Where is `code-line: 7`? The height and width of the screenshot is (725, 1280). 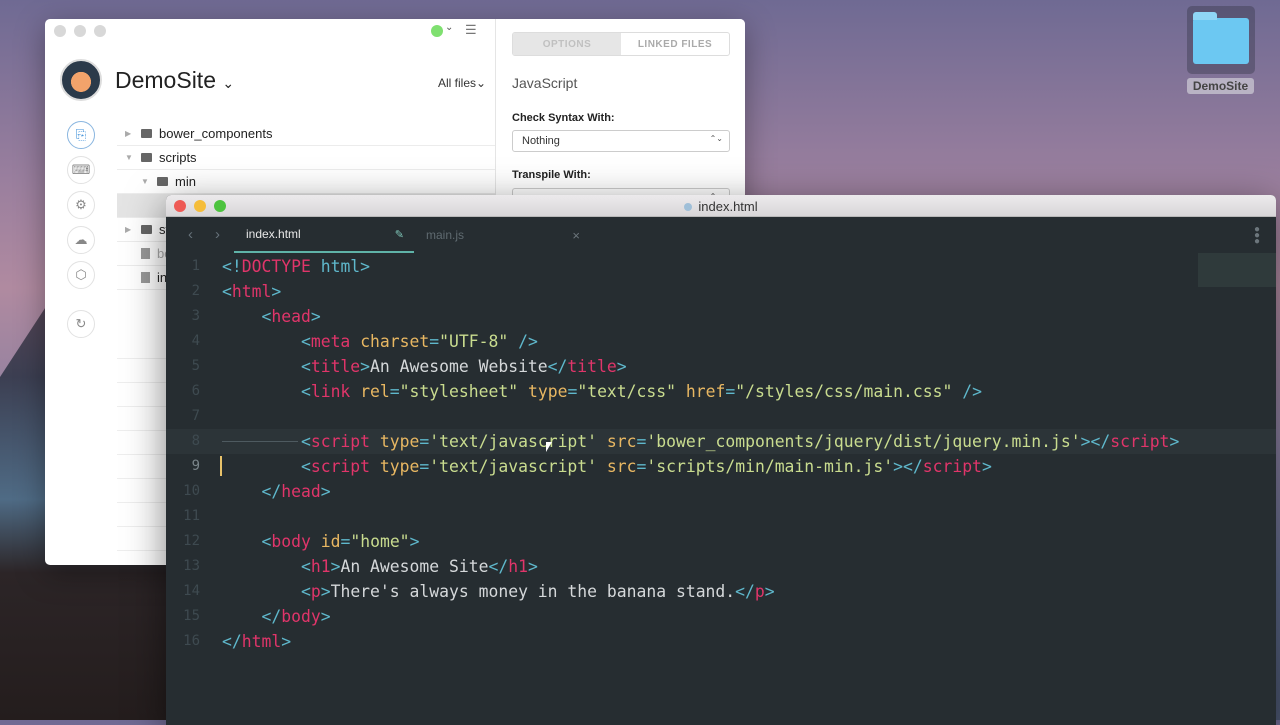
code-line: 7 is located at coordinates (721, 416).